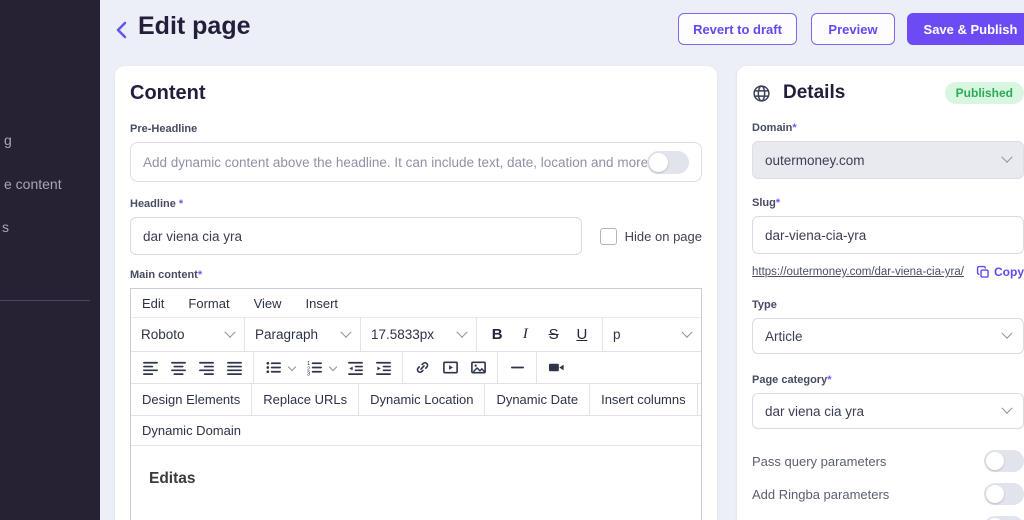  Describe the element at coordinates (50, 260) in the screenshot. I see `sidebar: g e content s` at that location.